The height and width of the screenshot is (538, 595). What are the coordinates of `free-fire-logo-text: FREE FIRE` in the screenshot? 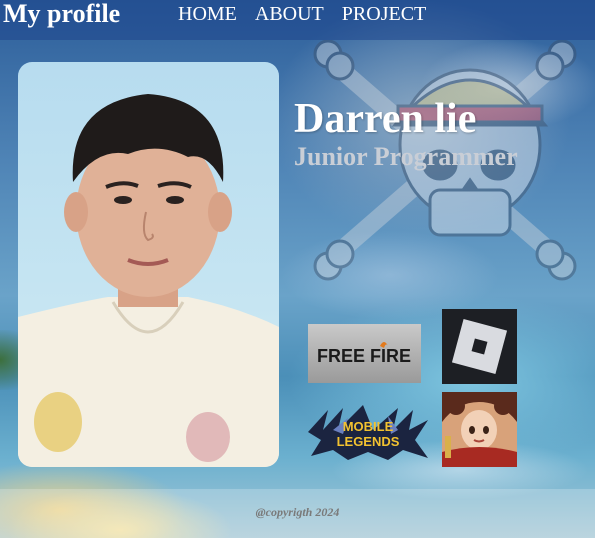 It's located at (364, 356).